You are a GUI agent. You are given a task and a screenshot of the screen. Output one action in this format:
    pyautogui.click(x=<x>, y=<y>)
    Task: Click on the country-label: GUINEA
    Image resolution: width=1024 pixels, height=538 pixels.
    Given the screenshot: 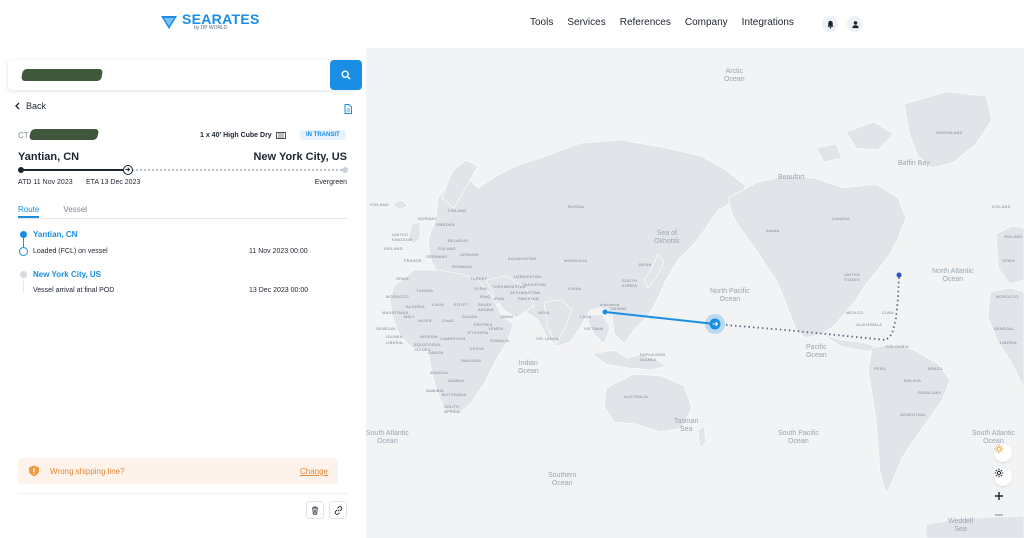 What is the action you would take?
    pyautogui.click(x=394, y=336)
    